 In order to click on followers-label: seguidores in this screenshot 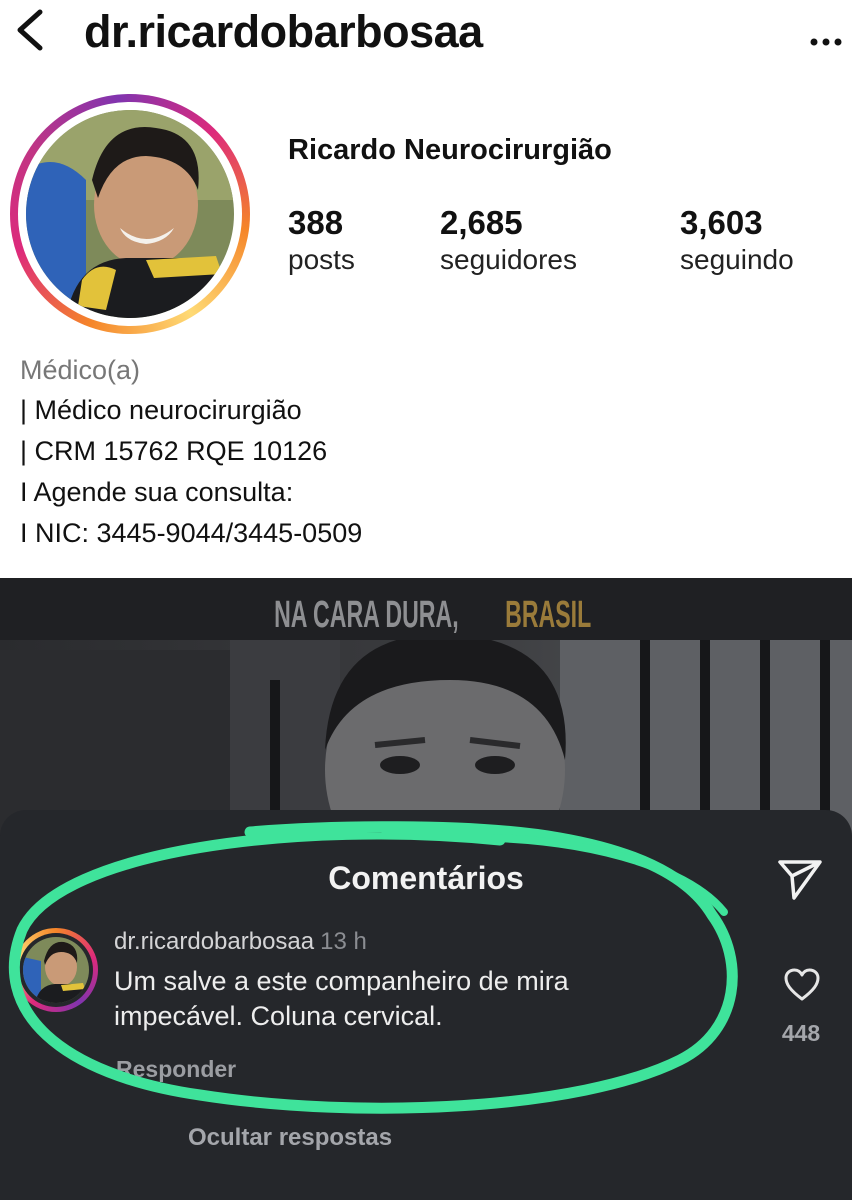, I will do `click(508, 259)`.